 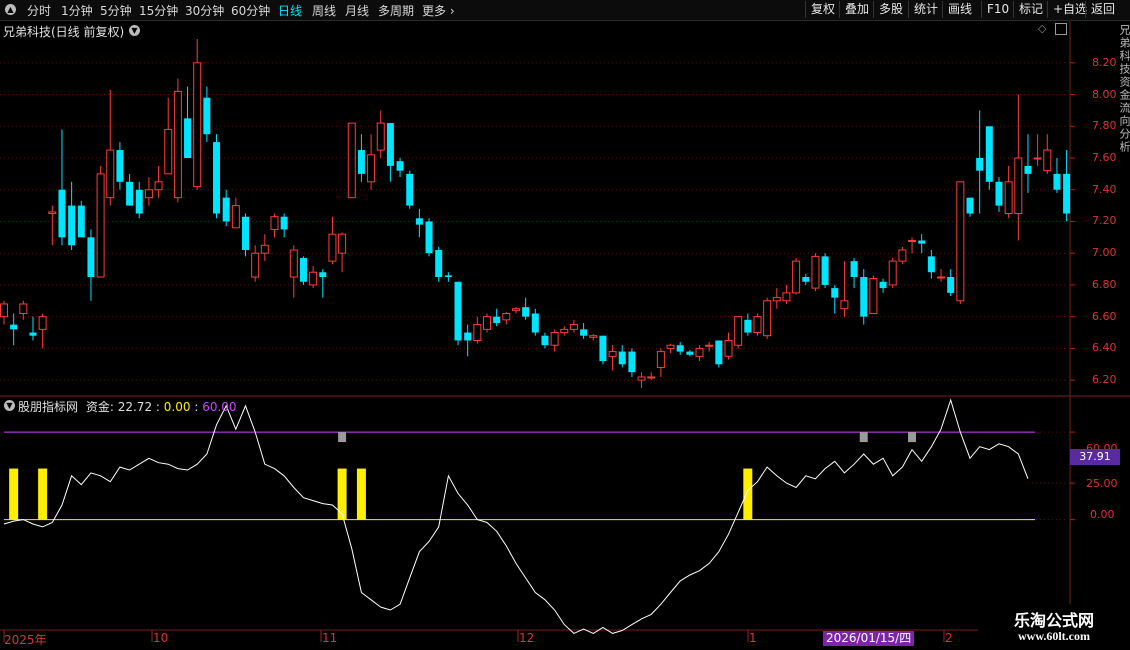 I want to click on timeframe-tab-15min: 15分钟, so click(x=158, y=10).